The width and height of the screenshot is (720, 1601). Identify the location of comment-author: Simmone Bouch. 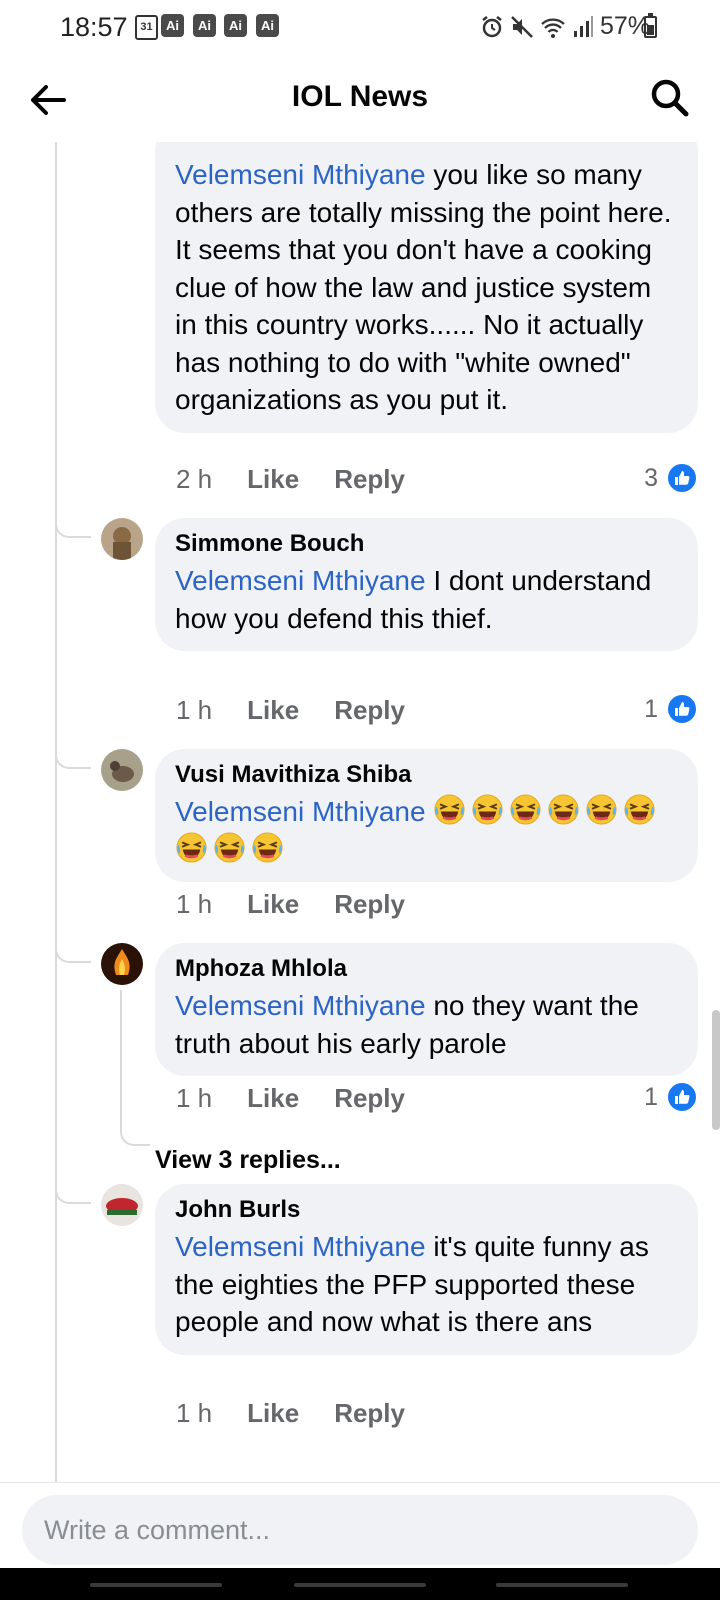
(426, 544).